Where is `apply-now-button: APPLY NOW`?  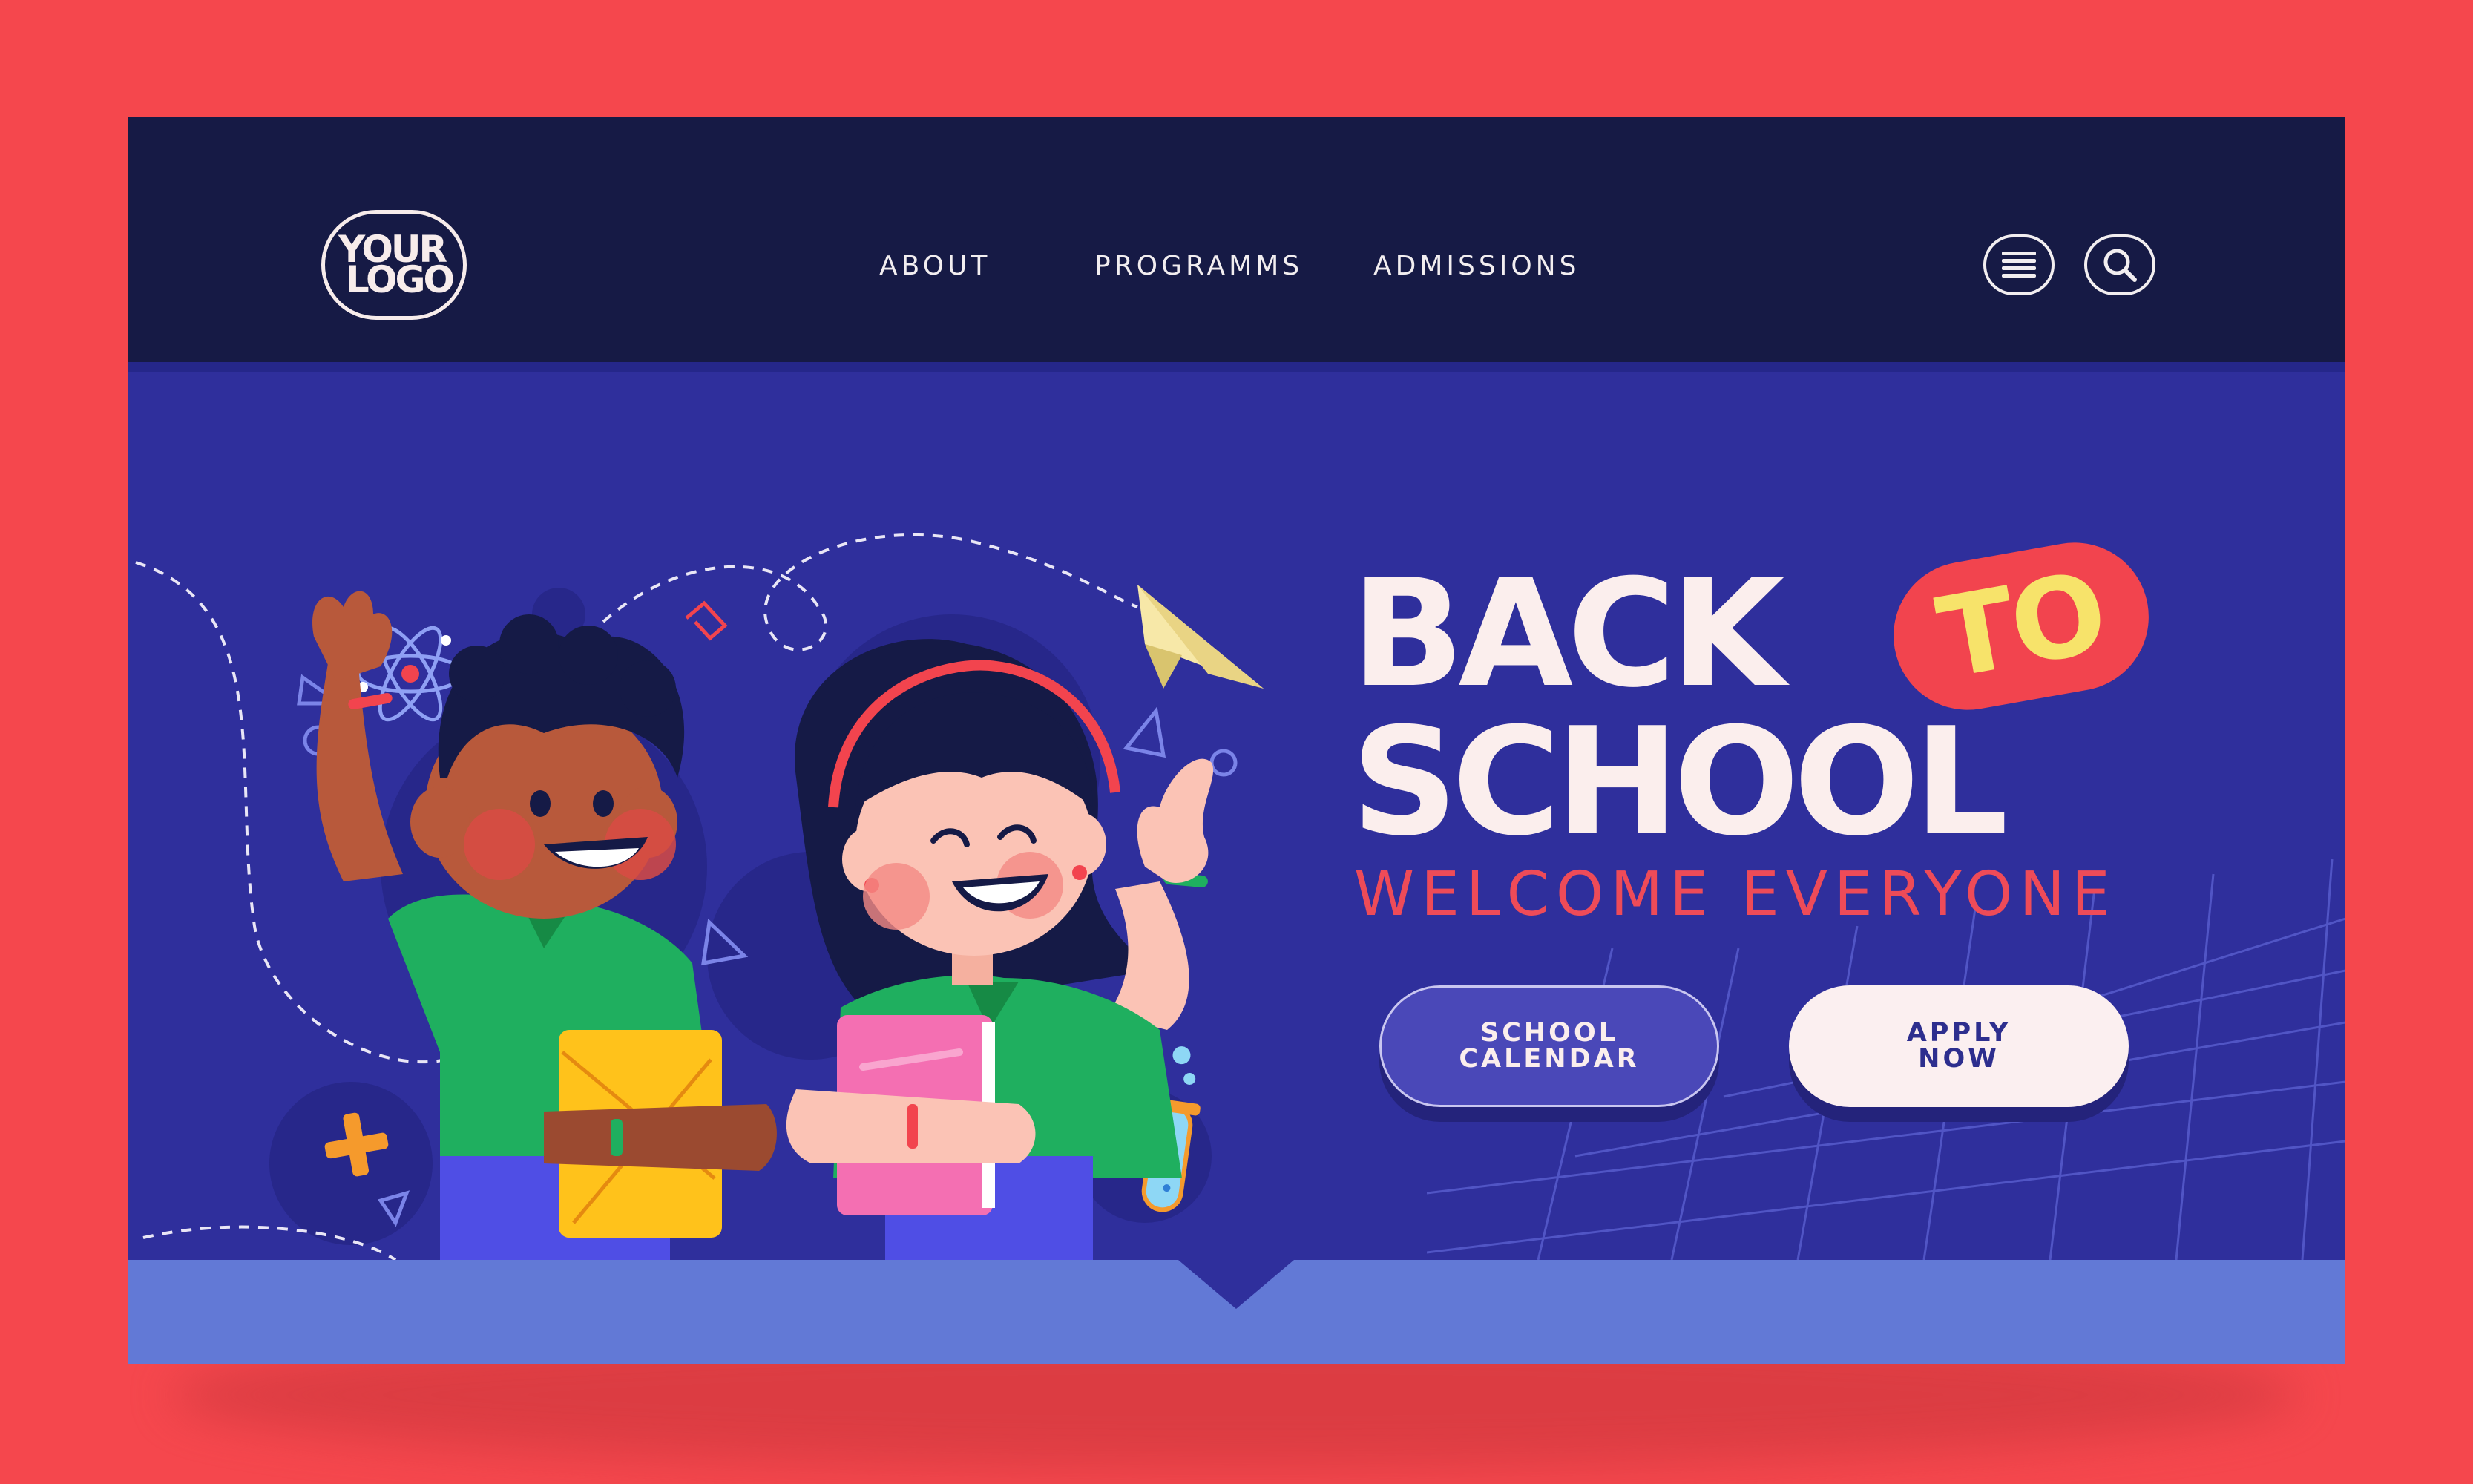 apply-now-button: APPLY NOW is located at coordinates (1959, 1046).